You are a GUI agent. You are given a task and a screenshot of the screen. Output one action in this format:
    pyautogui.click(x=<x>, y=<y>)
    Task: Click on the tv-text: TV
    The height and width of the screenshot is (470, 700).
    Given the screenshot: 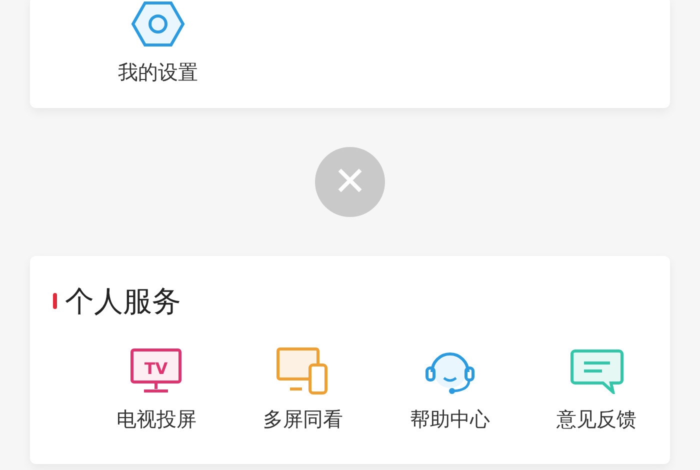 What is the action you would take?
    pyautogui.click(x=156, y=368)
    